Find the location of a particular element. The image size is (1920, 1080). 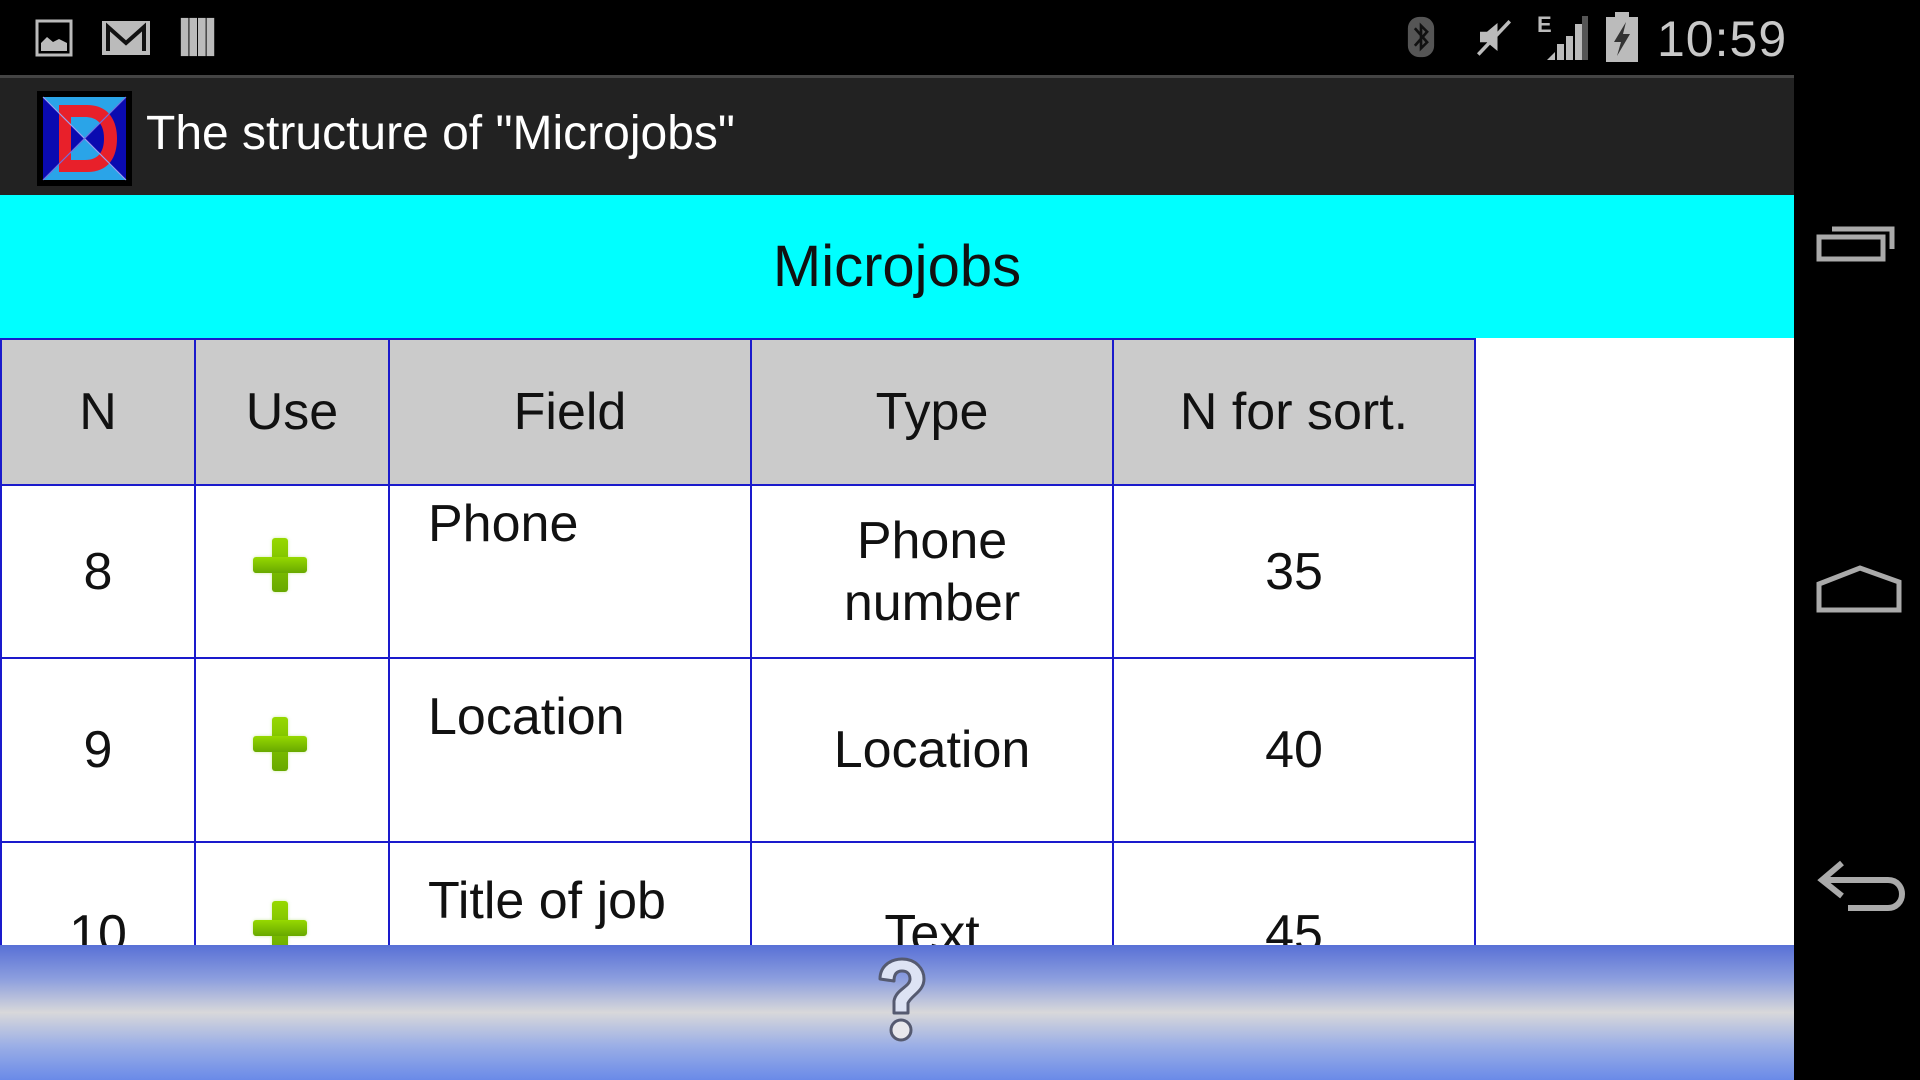

cell-n: 8 is located at coordinates (98, 571).